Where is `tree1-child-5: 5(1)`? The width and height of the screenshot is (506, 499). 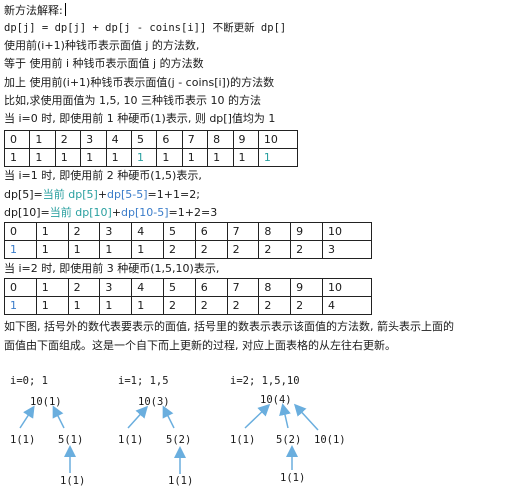 tree1-child-5: 5(1) is located at coordinates (71, 440).